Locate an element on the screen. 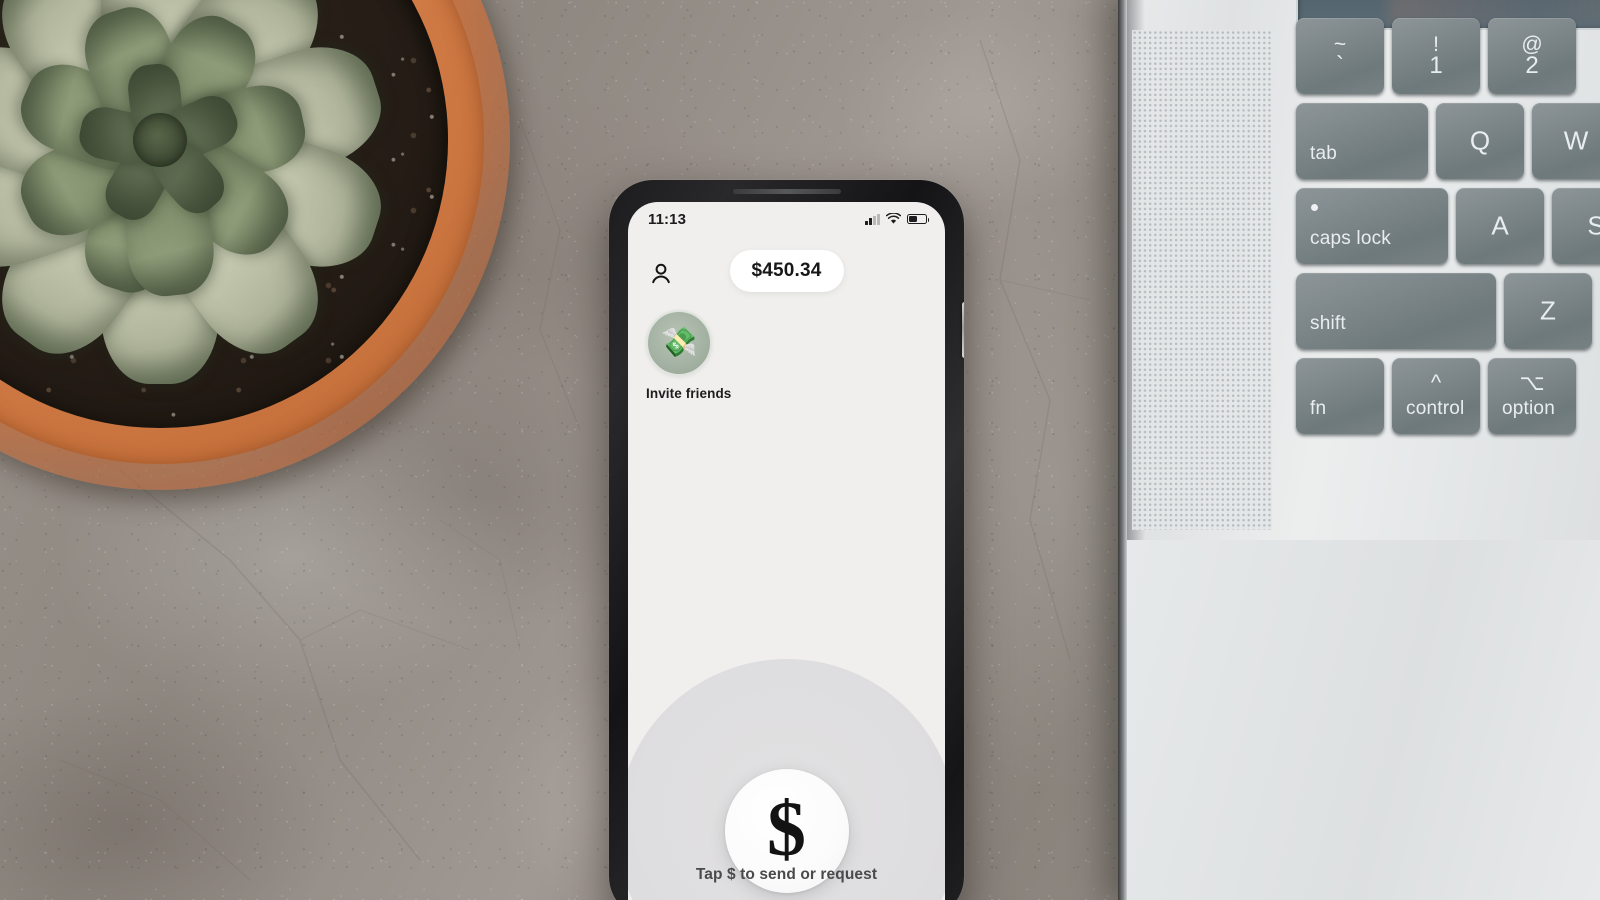 The height and width of the screenshot is (900, 1600). status-bar: 11:13 is located at coordinates (786, 219).